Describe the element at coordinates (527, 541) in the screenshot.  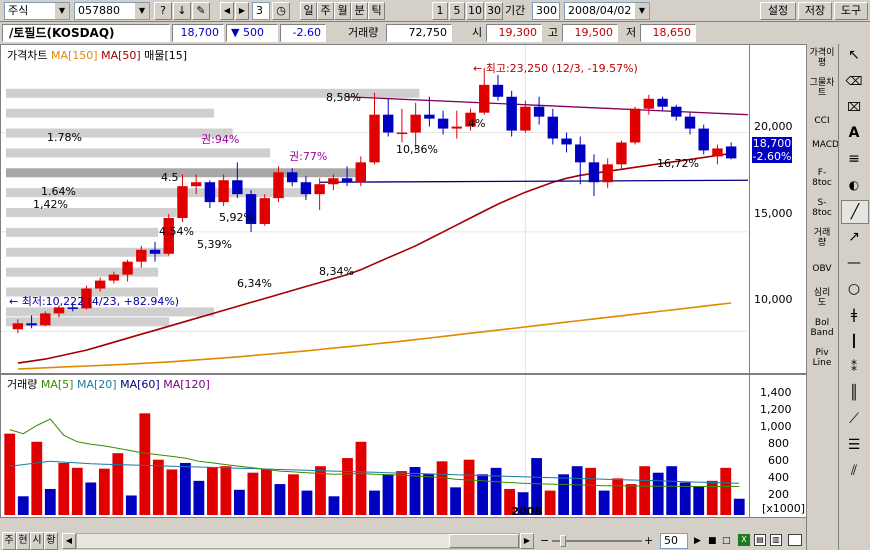
I see `scroll-right-icon: ▶` at that location.